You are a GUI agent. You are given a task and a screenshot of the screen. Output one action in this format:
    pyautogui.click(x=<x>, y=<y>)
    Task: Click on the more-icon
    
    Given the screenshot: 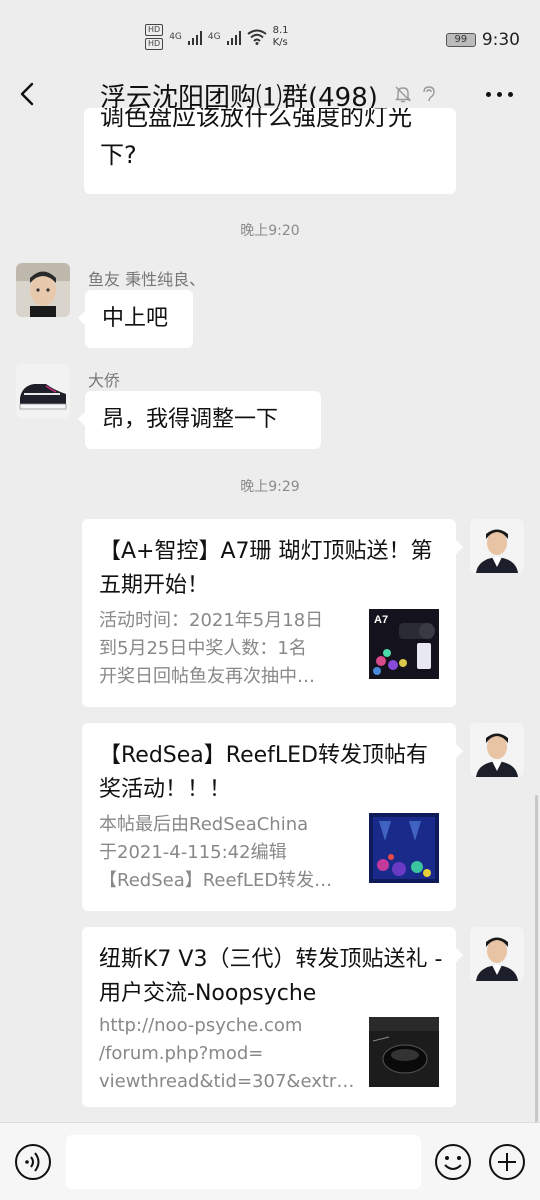 What is the action you would take?
    pyautogui.click(x=501, y=94)
    